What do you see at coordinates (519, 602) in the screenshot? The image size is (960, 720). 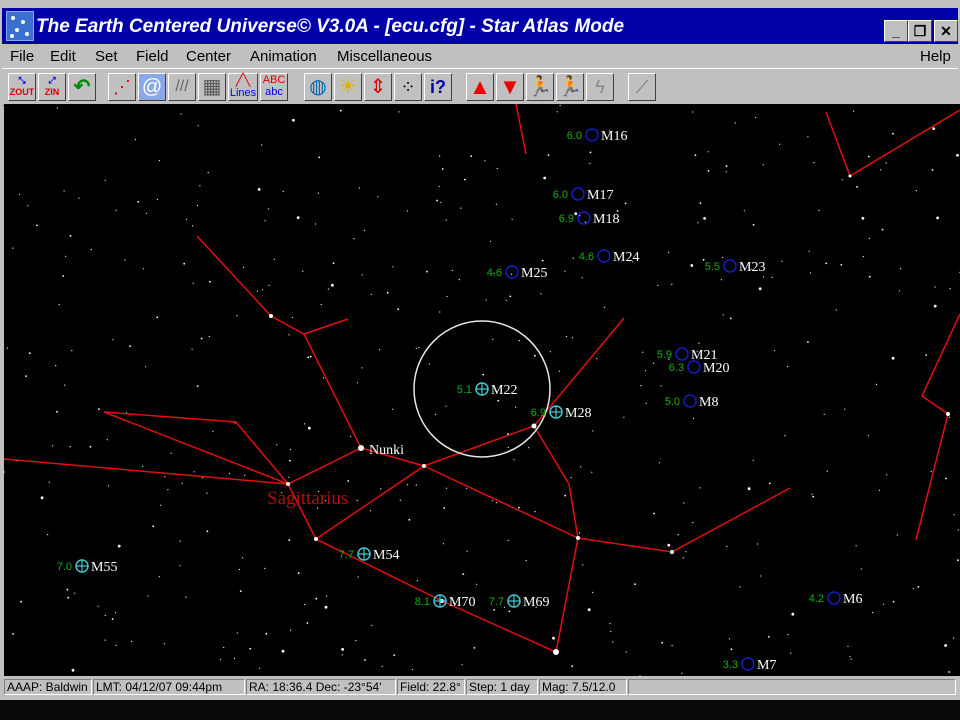 I see `object-m69: 7.7 M69` at bounding box center [519, 602].